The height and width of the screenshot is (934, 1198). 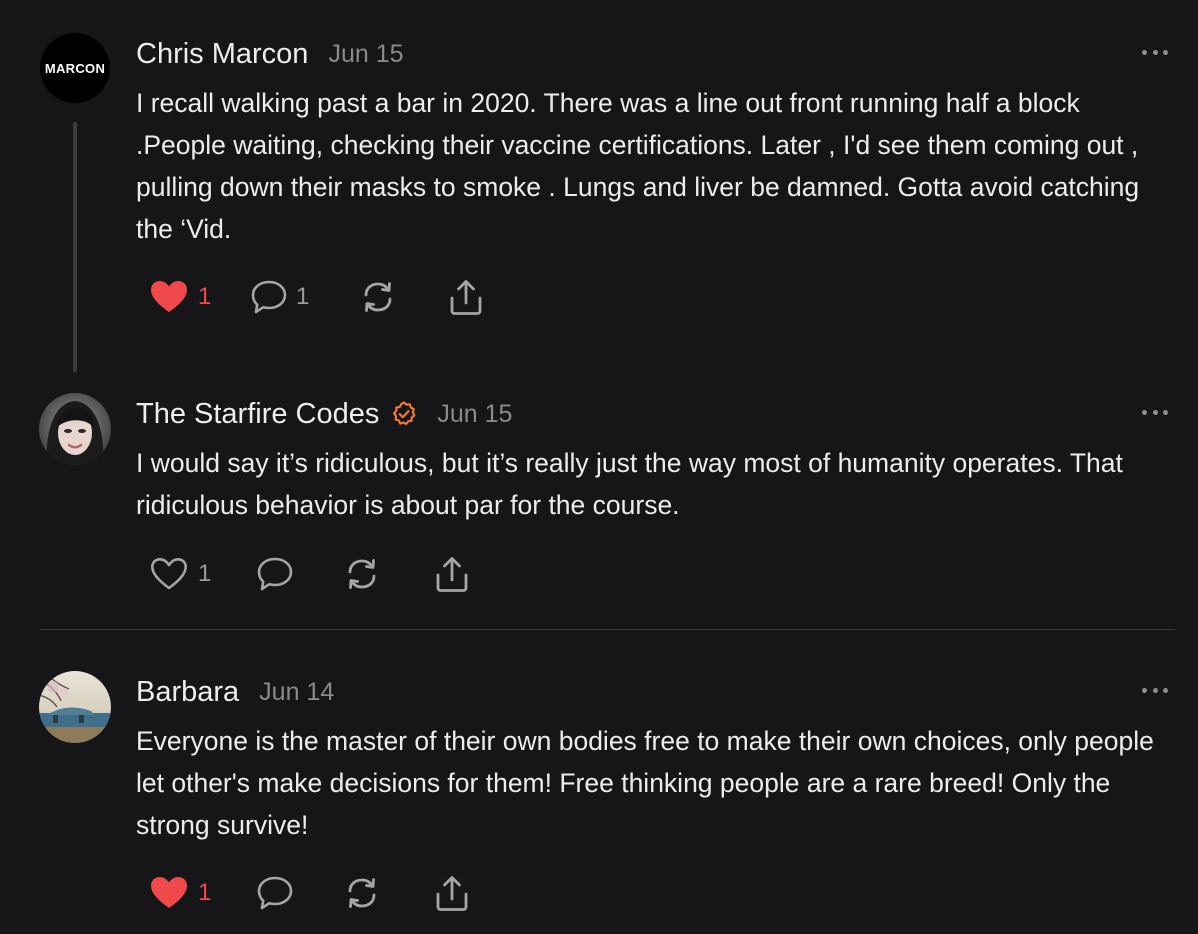 I want to click on avatar: MARCON, so click(x=75, y=68).